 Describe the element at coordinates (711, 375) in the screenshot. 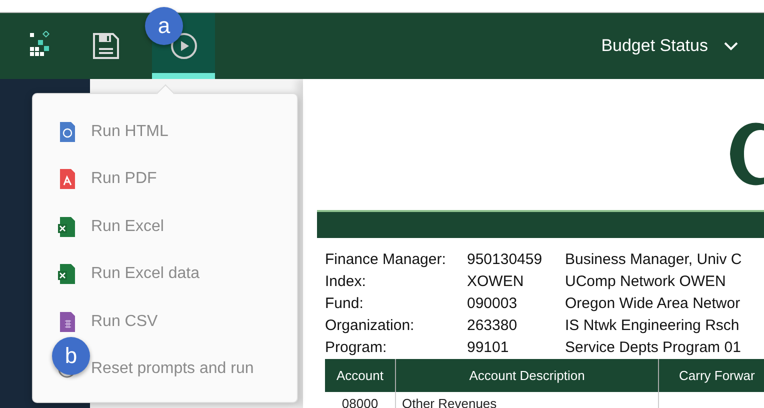

I see `column-header: Carry Forwar` at that location.